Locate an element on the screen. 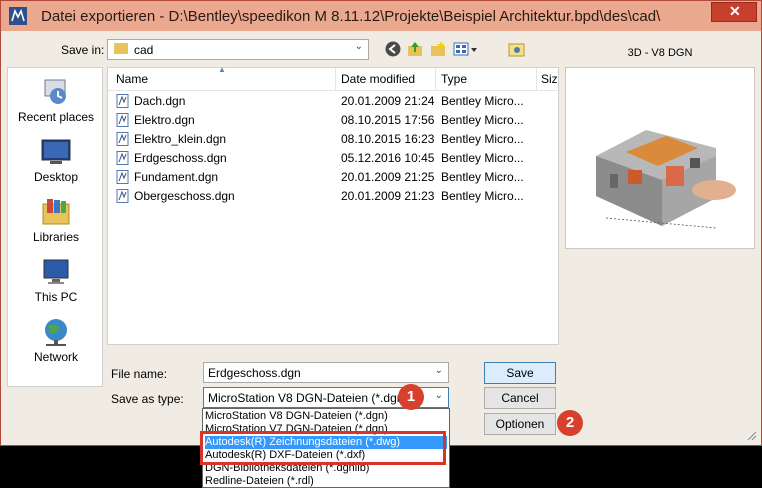 The height and width of the screenshot is (488, 762). file-name-value: Erdgeschoss.dgn is located at coordinates (254, 373).